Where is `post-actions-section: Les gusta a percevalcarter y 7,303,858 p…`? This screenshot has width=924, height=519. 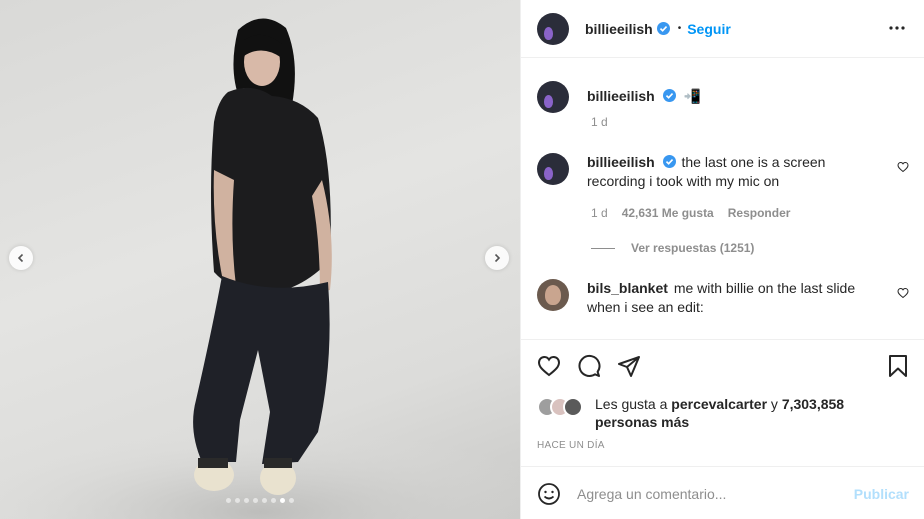
post-actions-section: Les gusta a percevalcarter y 7,303,858 p… is located at coordinates (722, 403).